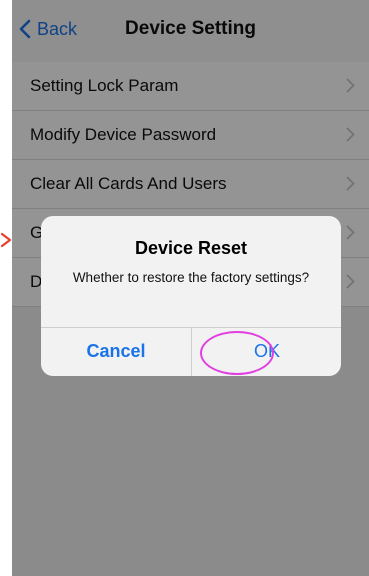 The image size is (369, 576). What do you see at coordinates (191, 277) in the screenshot?
I see `dialog-message: Whether to restore the factory settings?` at bounding box center [191, 277].